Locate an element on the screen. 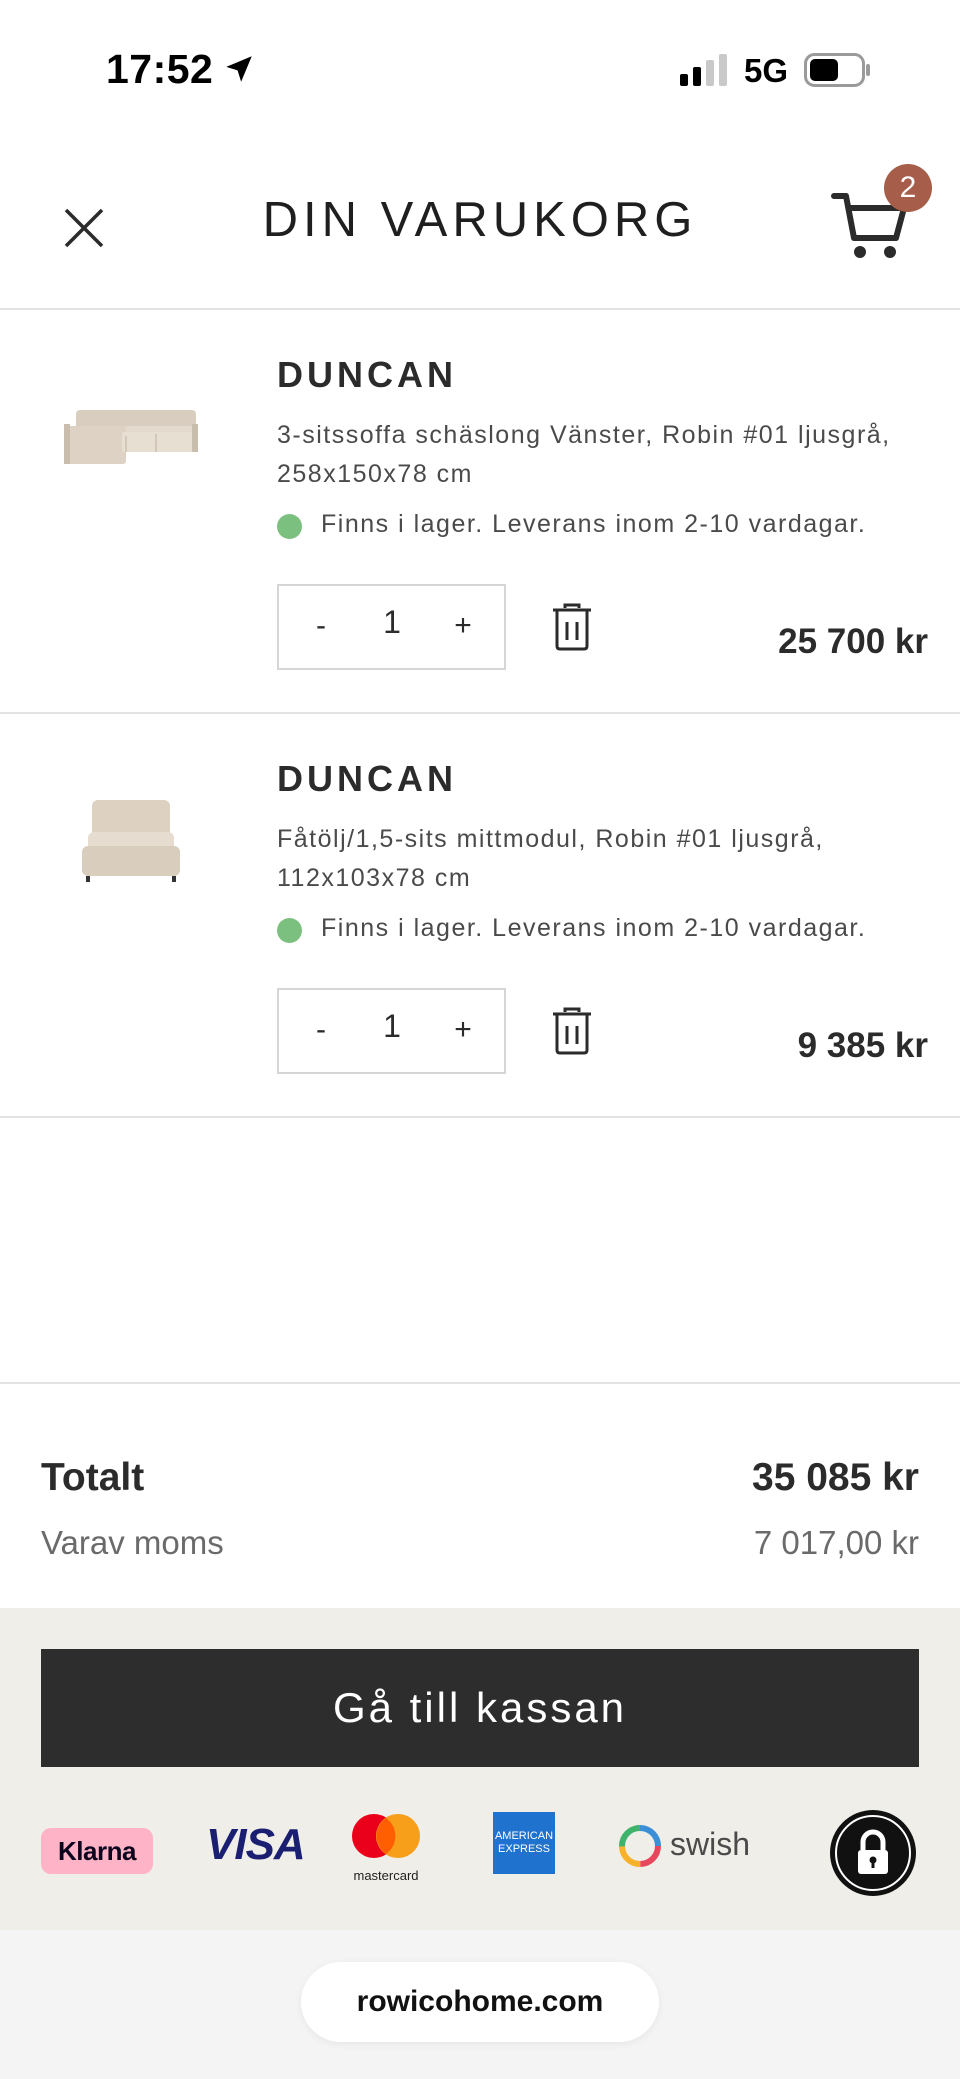 The height and width of the screenshot is (2079, 960). status-time: 17:52 is located at coordinates (160, 69).